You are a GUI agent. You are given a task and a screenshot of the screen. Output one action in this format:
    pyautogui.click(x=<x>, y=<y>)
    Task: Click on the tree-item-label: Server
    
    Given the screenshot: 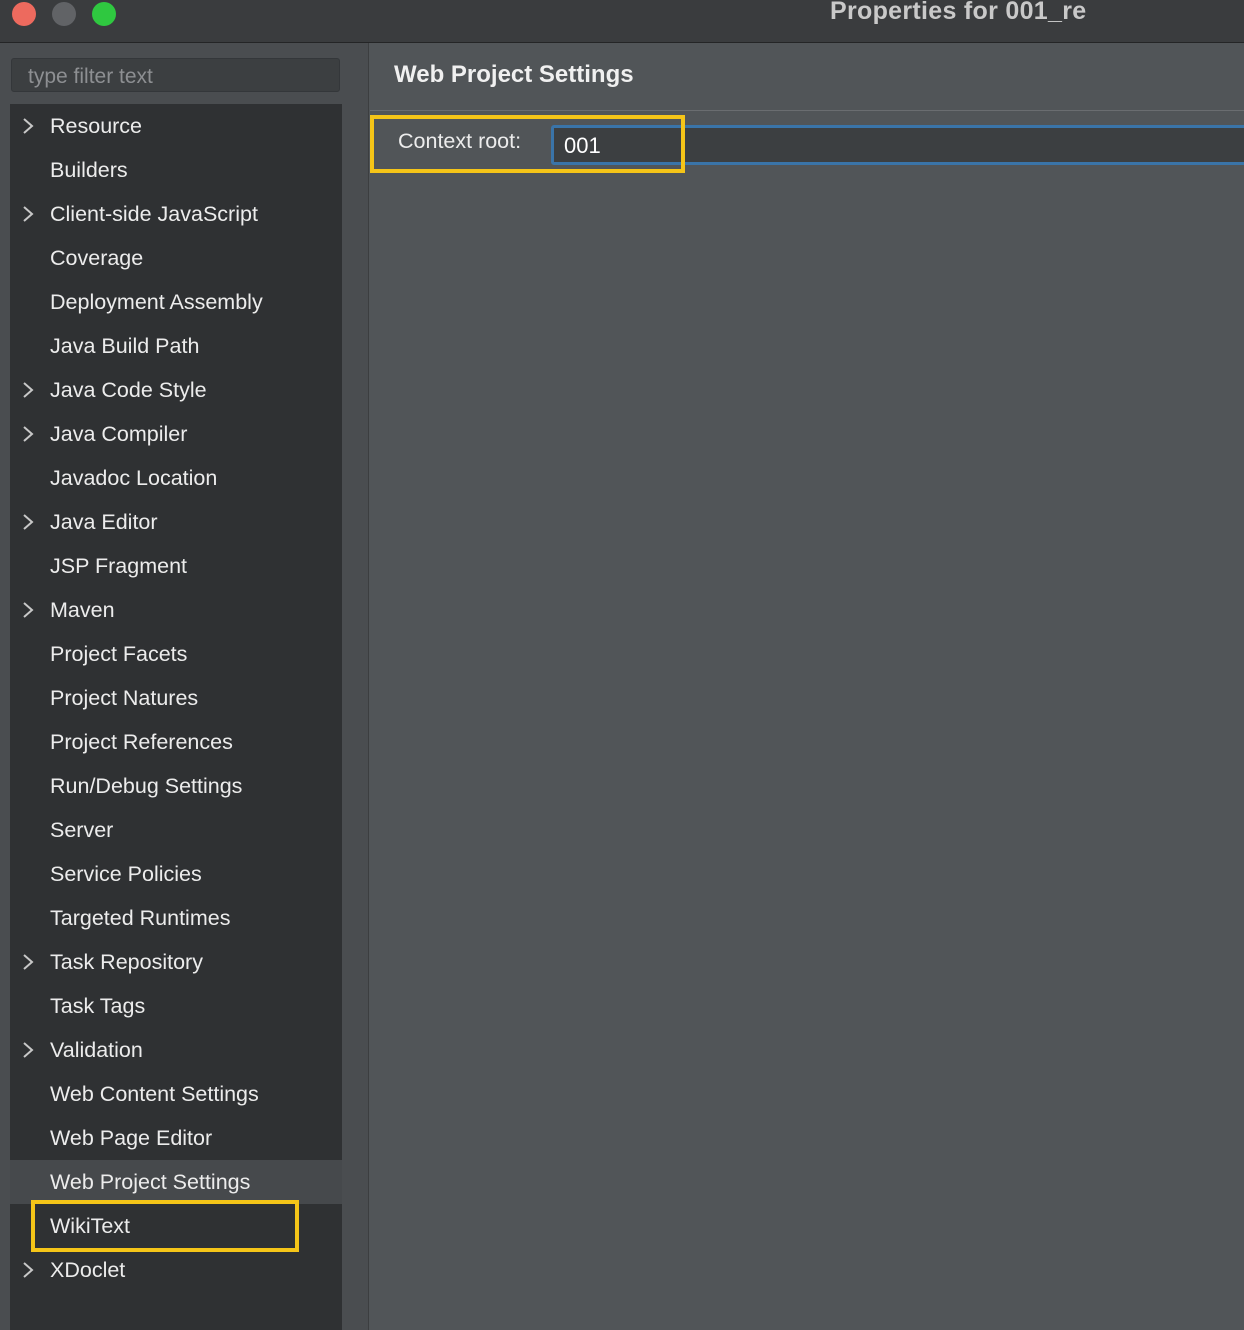 What is the action you would take?
    pyautogui.click(x=82, y=830)
    